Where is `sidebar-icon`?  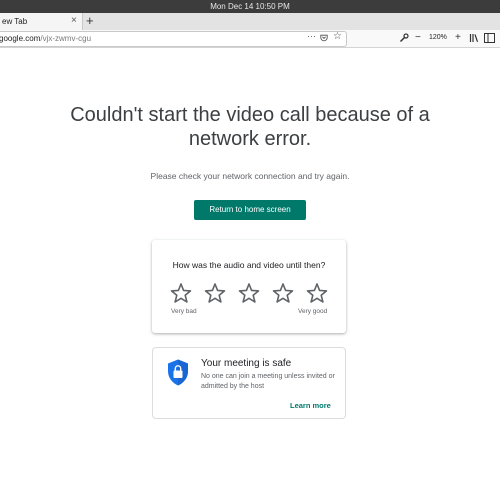 sidebar-icon is located at coordinates (489, 38).